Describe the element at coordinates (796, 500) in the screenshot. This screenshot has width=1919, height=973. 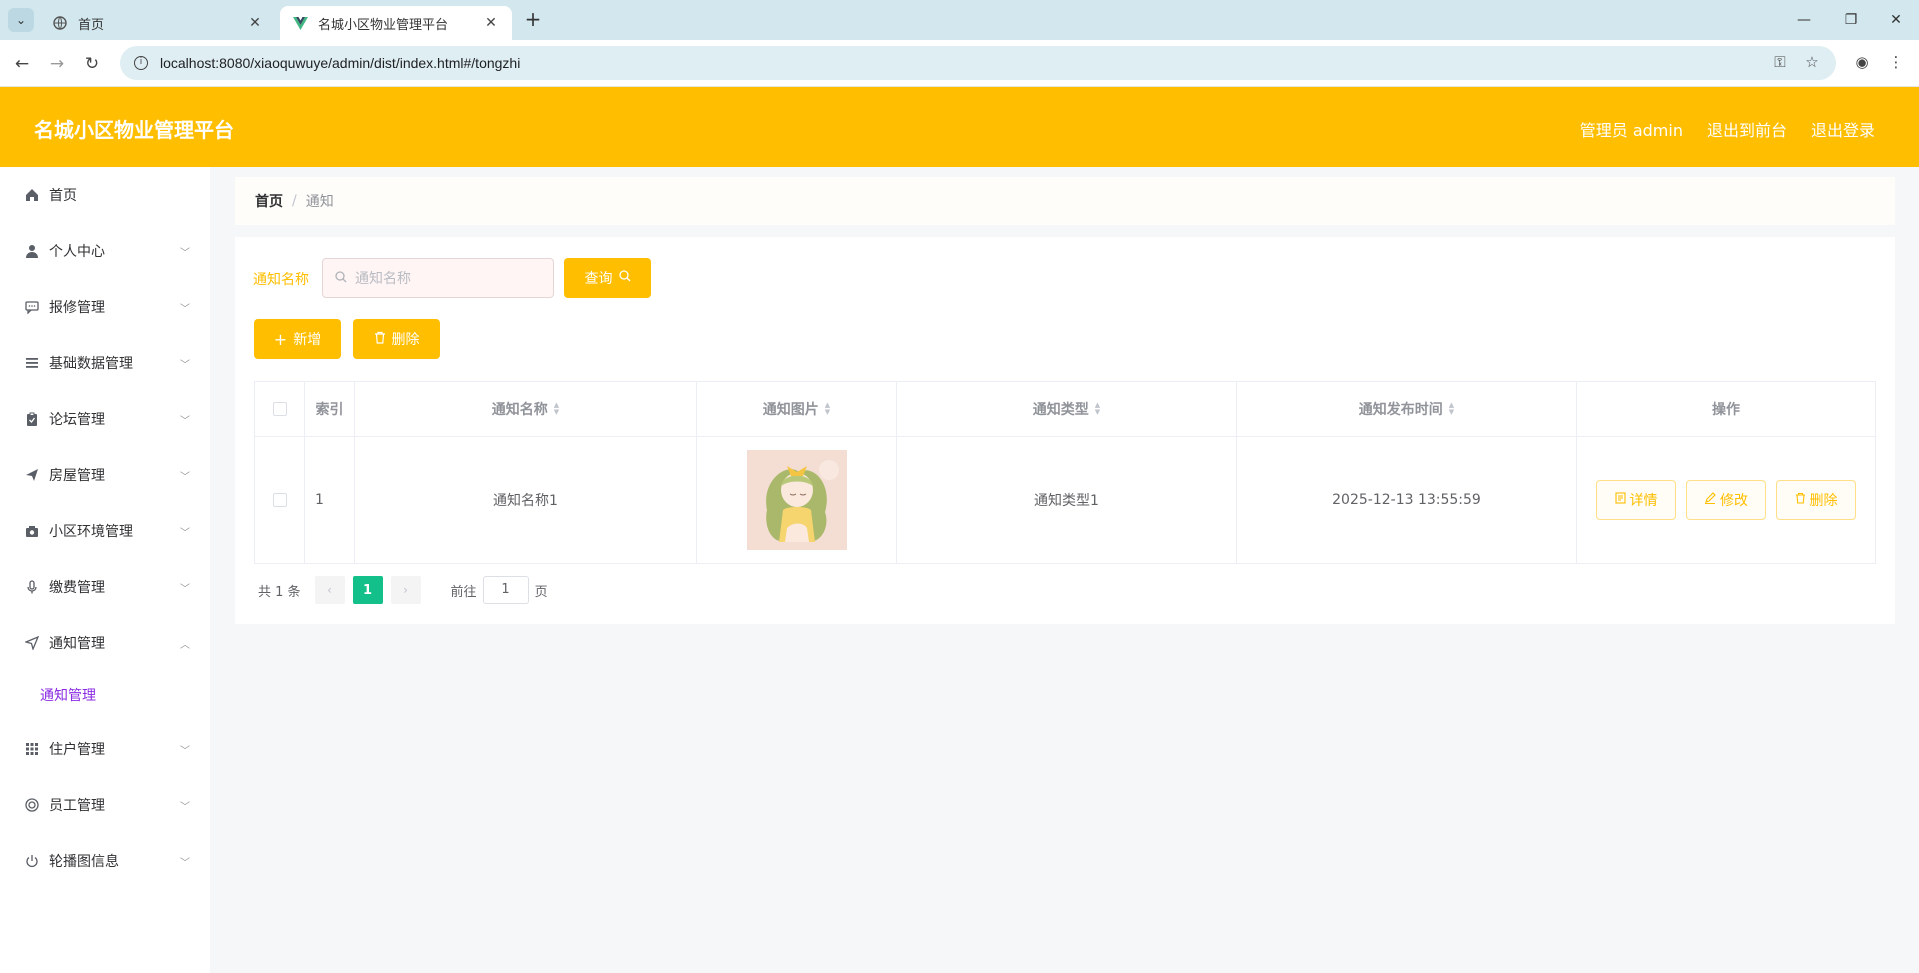
I see `notice-thumbnail` at that location.